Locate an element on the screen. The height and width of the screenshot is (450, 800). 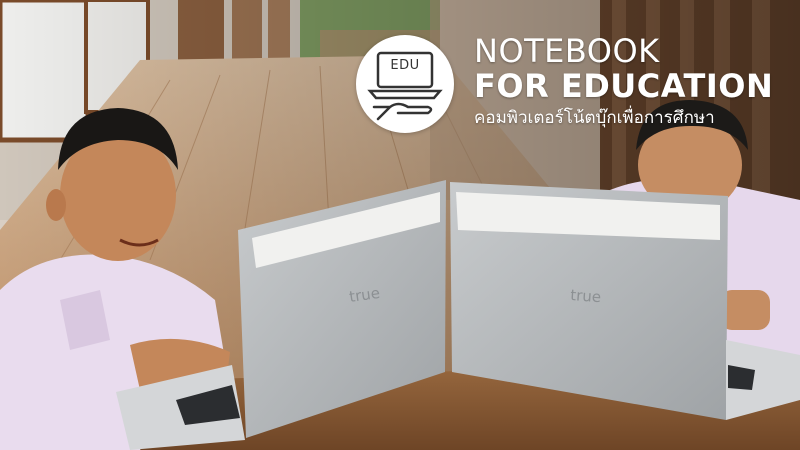
edu-badge: EDU is located at coordinates (405, 84).